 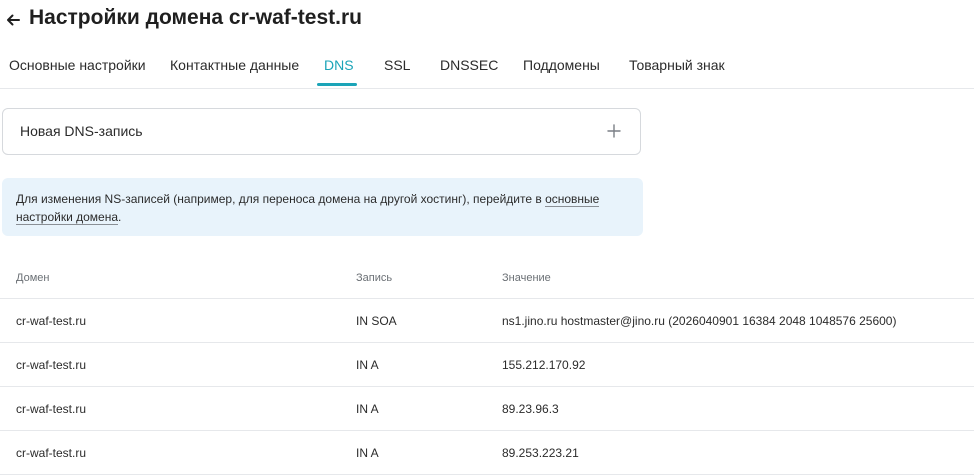 I want to click on table-header: Домен Запись Значение, so click(x=487, y=277).